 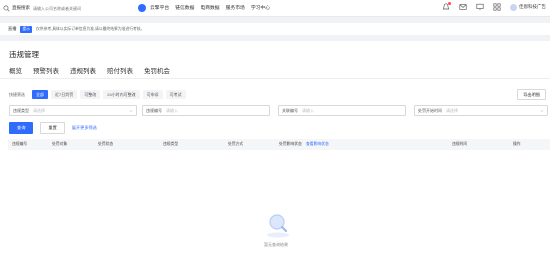 I want to click on search-submit-button, so click(x=142, y=8).